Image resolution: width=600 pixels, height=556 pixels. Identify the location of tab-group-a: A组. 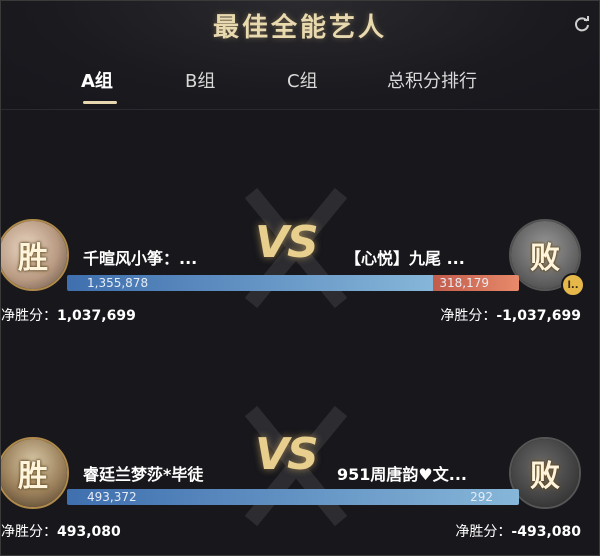
(97, 80).